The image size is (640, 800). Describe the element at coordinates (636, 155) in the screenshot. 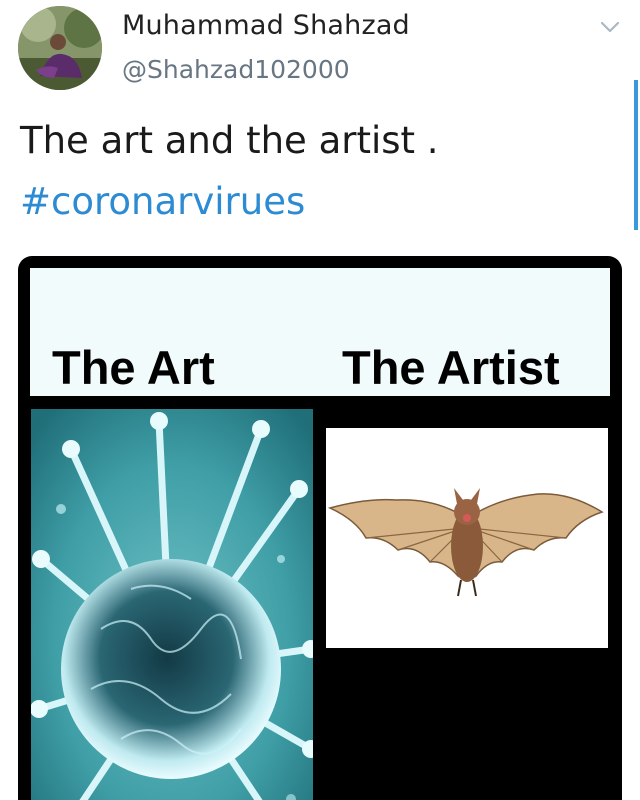

I see `scroll-indicator` at that location.